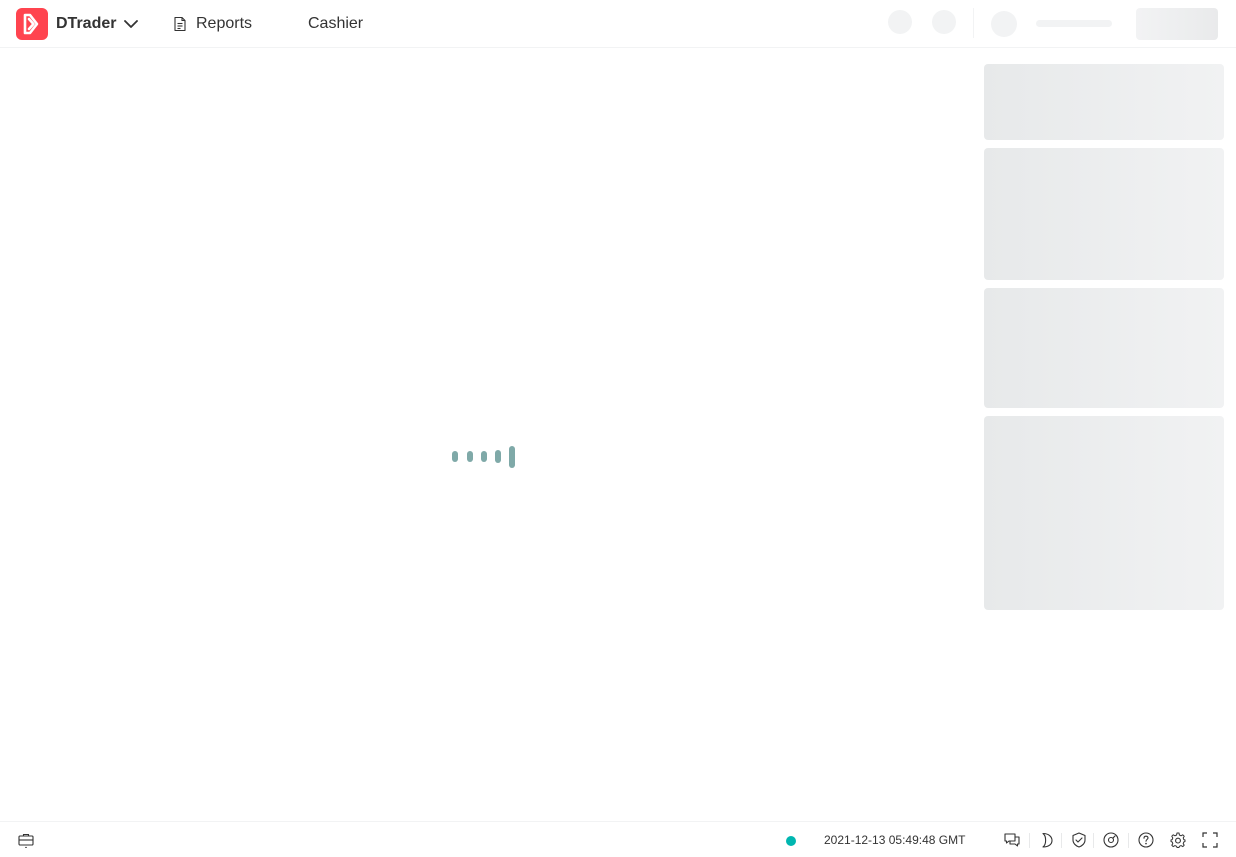 The width and height of the screenshot is (1236, 857). What do you see at coordinates (335, 24) in the screenshot?
I see `nav-cashier: Cashier` at bounding box center [335, 24].